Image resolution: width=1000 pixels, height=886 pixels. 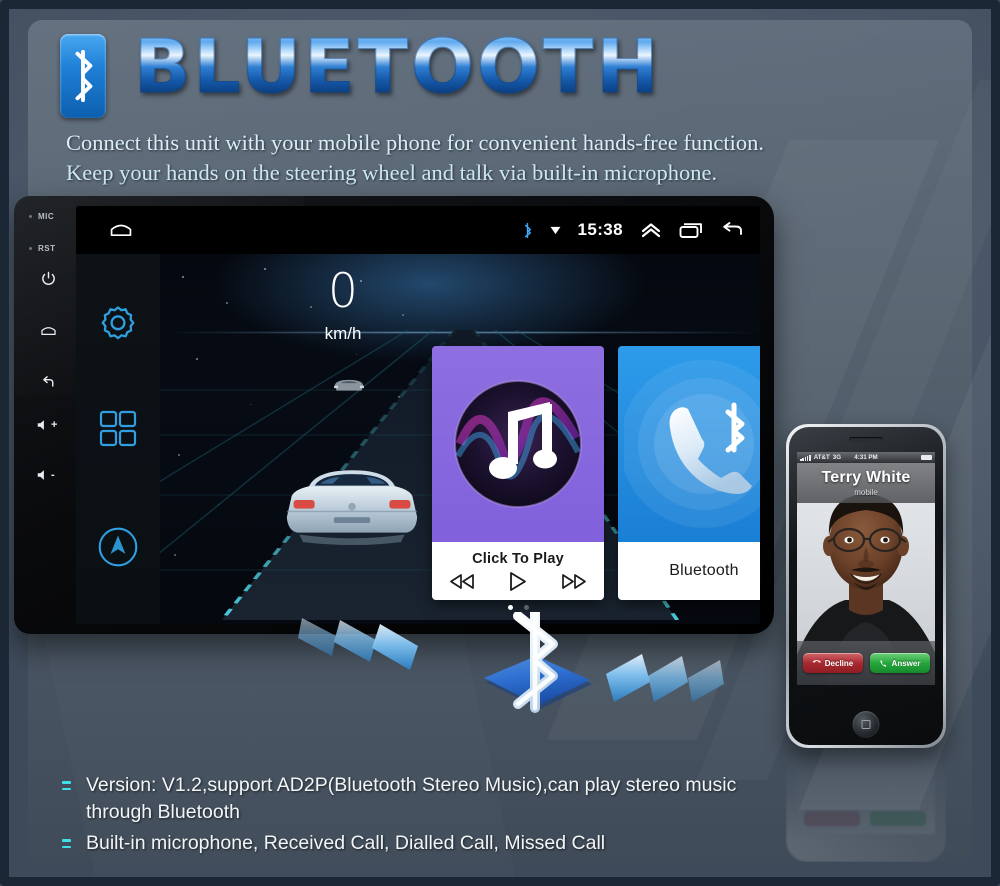 What do you see at coordinates (118, 322) in the screenshot?
I see `gear-icon` at bounding box center [118, 322].